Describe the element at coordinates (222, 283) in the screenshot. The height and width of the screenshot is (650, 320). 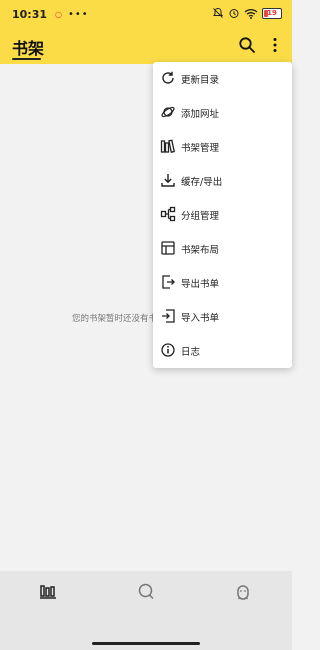
I see `menu-item-export-booklist: 导出书单` at that location.